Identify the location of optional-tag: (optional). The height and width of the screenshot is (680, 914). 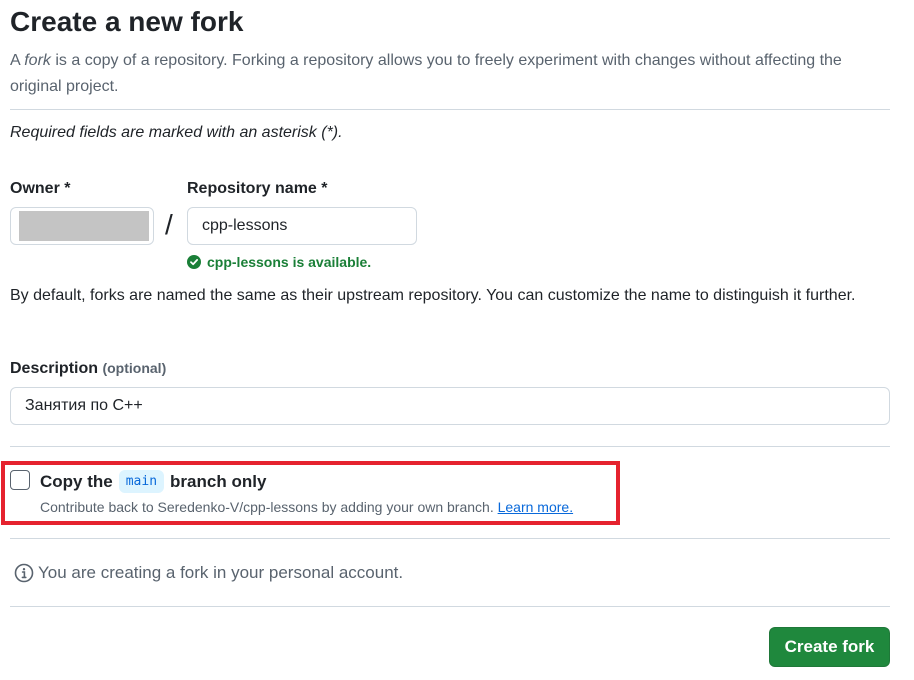
(134, 368).